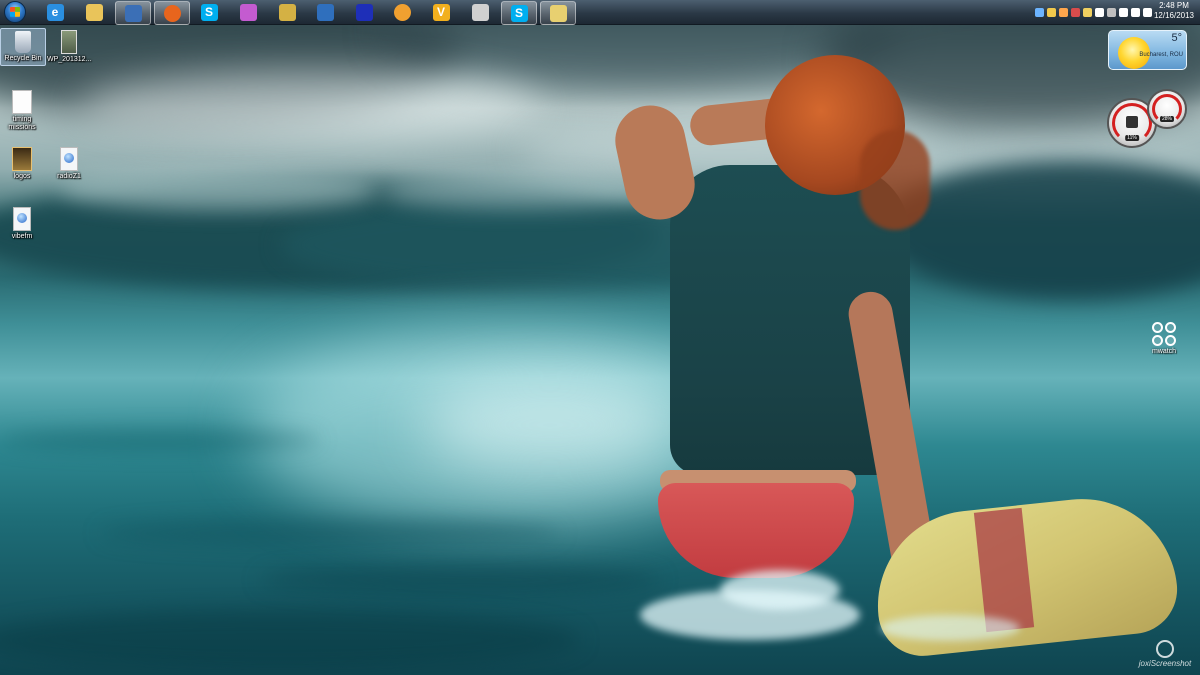 Image resolution: width=1200 pixels, height=675 pixels. I want to click on taskbar-button-utility, so click(480, 12).